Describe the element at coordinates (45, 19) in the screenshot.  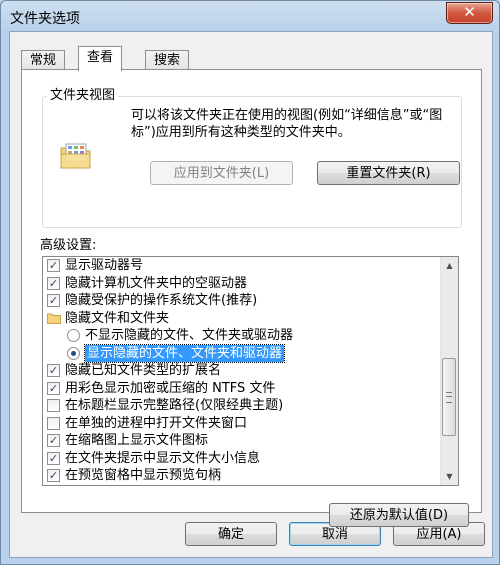
I see `window-title: 文件夹选项` at that location.